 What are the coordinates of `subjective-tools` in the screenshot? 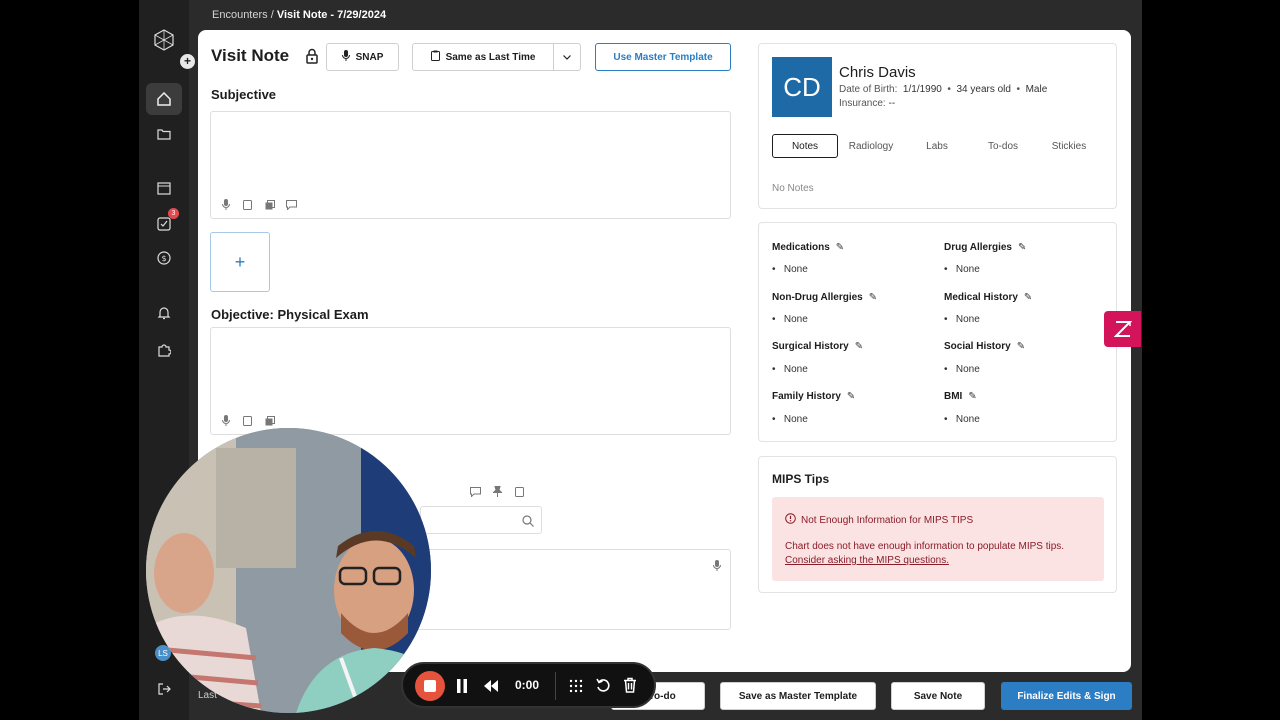 It's located at (258, 204).